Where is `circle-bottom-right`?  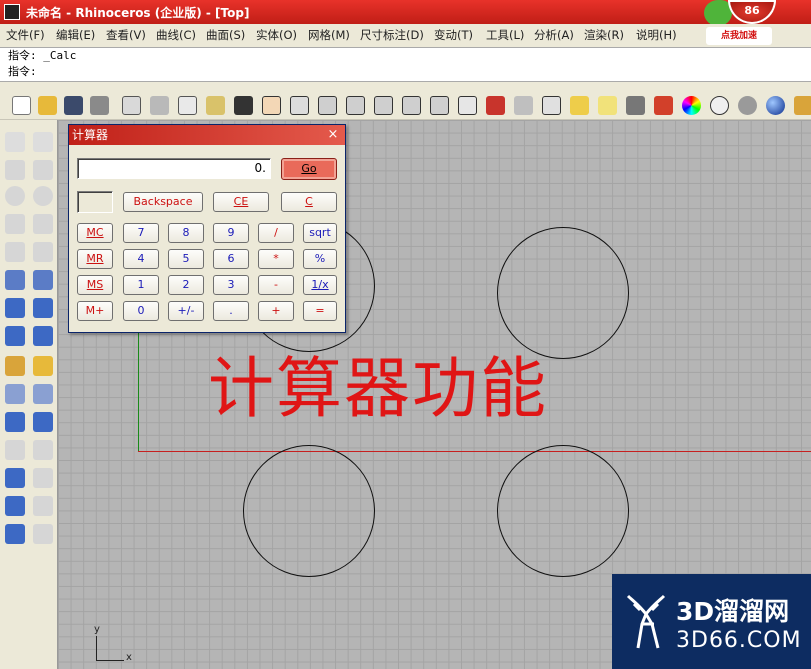
circle-bottom-right is located at coordinates (563, 511).